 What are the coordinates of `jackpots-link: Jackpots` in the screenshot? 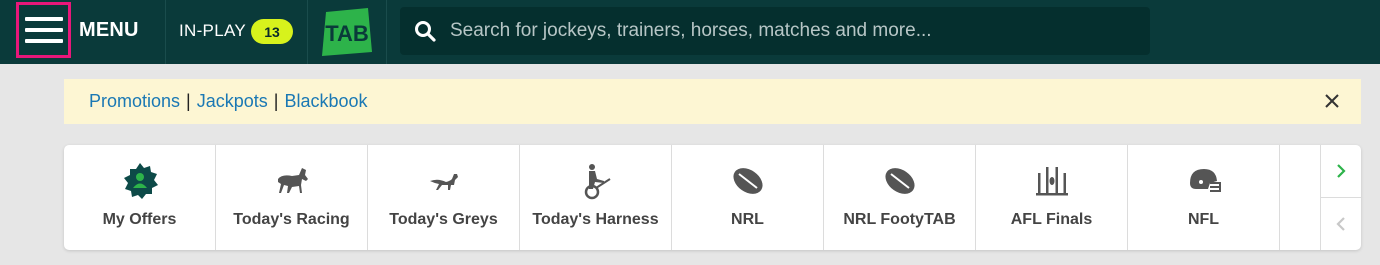 It's located at (232, 101).